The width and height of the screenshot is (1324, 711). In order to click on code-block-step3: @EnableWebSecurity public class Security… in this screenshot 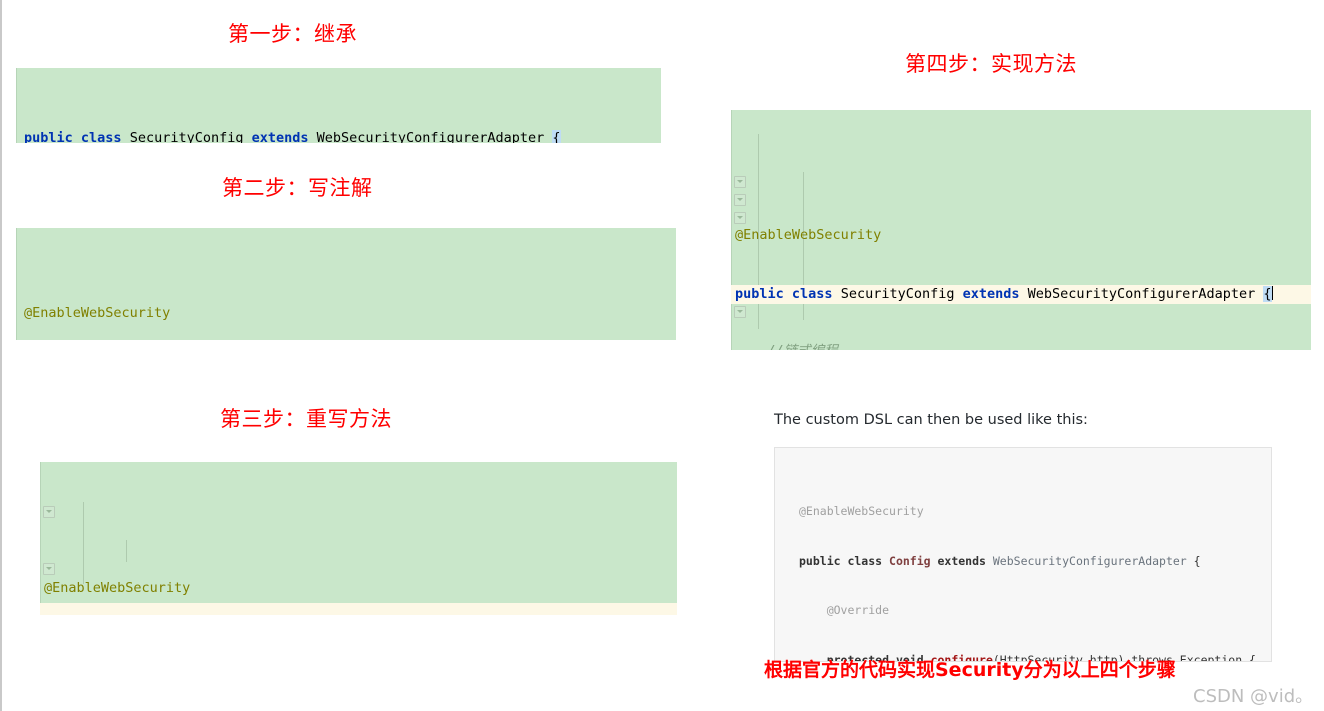, I will do `click(358, 534)`.